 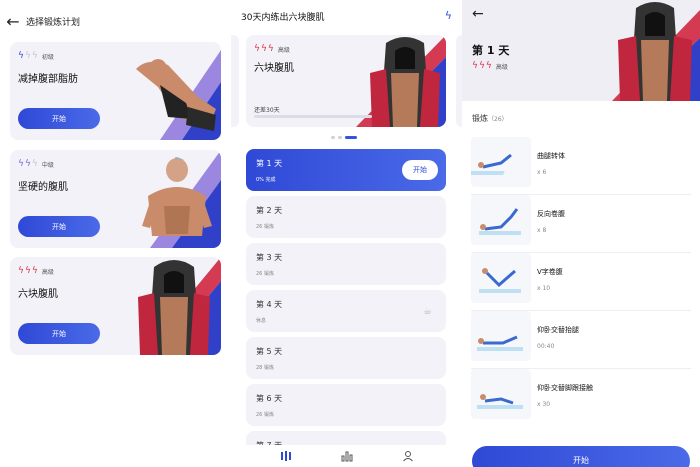 What do you see at coordinates (344, 137) in the screenshot?
I see `carousel-dots` at bounding box center [344, 137].